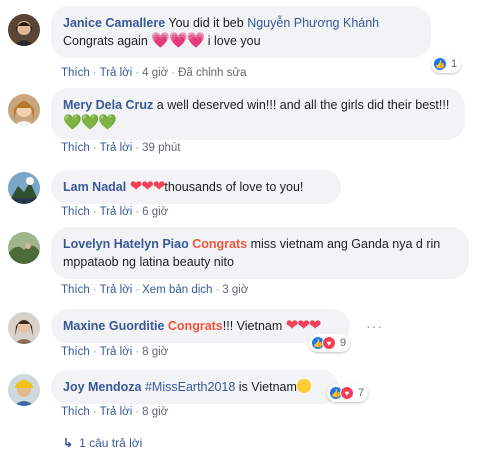 The height and width of the screenshot is (457, 502). I want to click on replies-count-label: 1 câu trả lời, so click(110, 443).